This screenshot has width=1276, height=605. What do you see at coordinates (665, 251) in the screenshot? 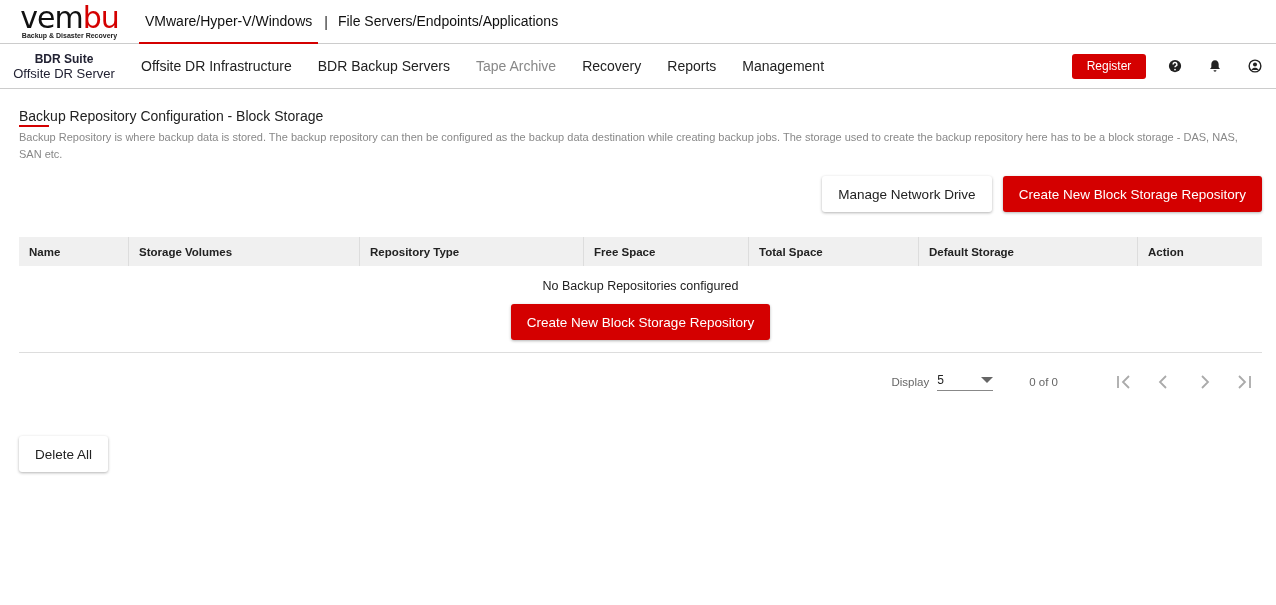
I see `column-header: Free Space` at bounding box center [665, 251].